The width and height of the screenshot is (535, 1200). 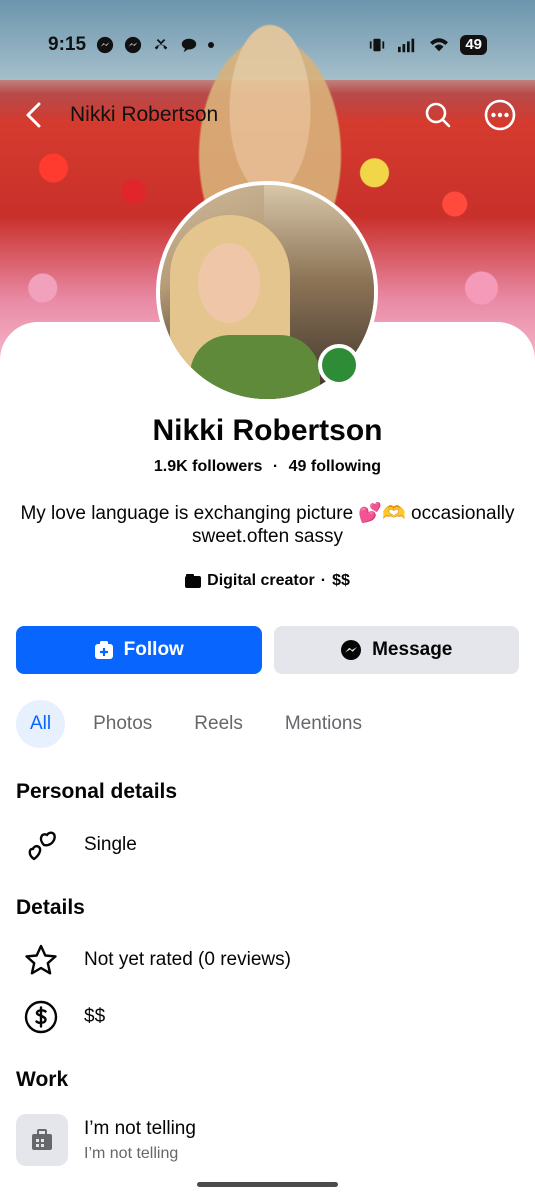 I want to click on category-icon, so click(x=193, y=581).